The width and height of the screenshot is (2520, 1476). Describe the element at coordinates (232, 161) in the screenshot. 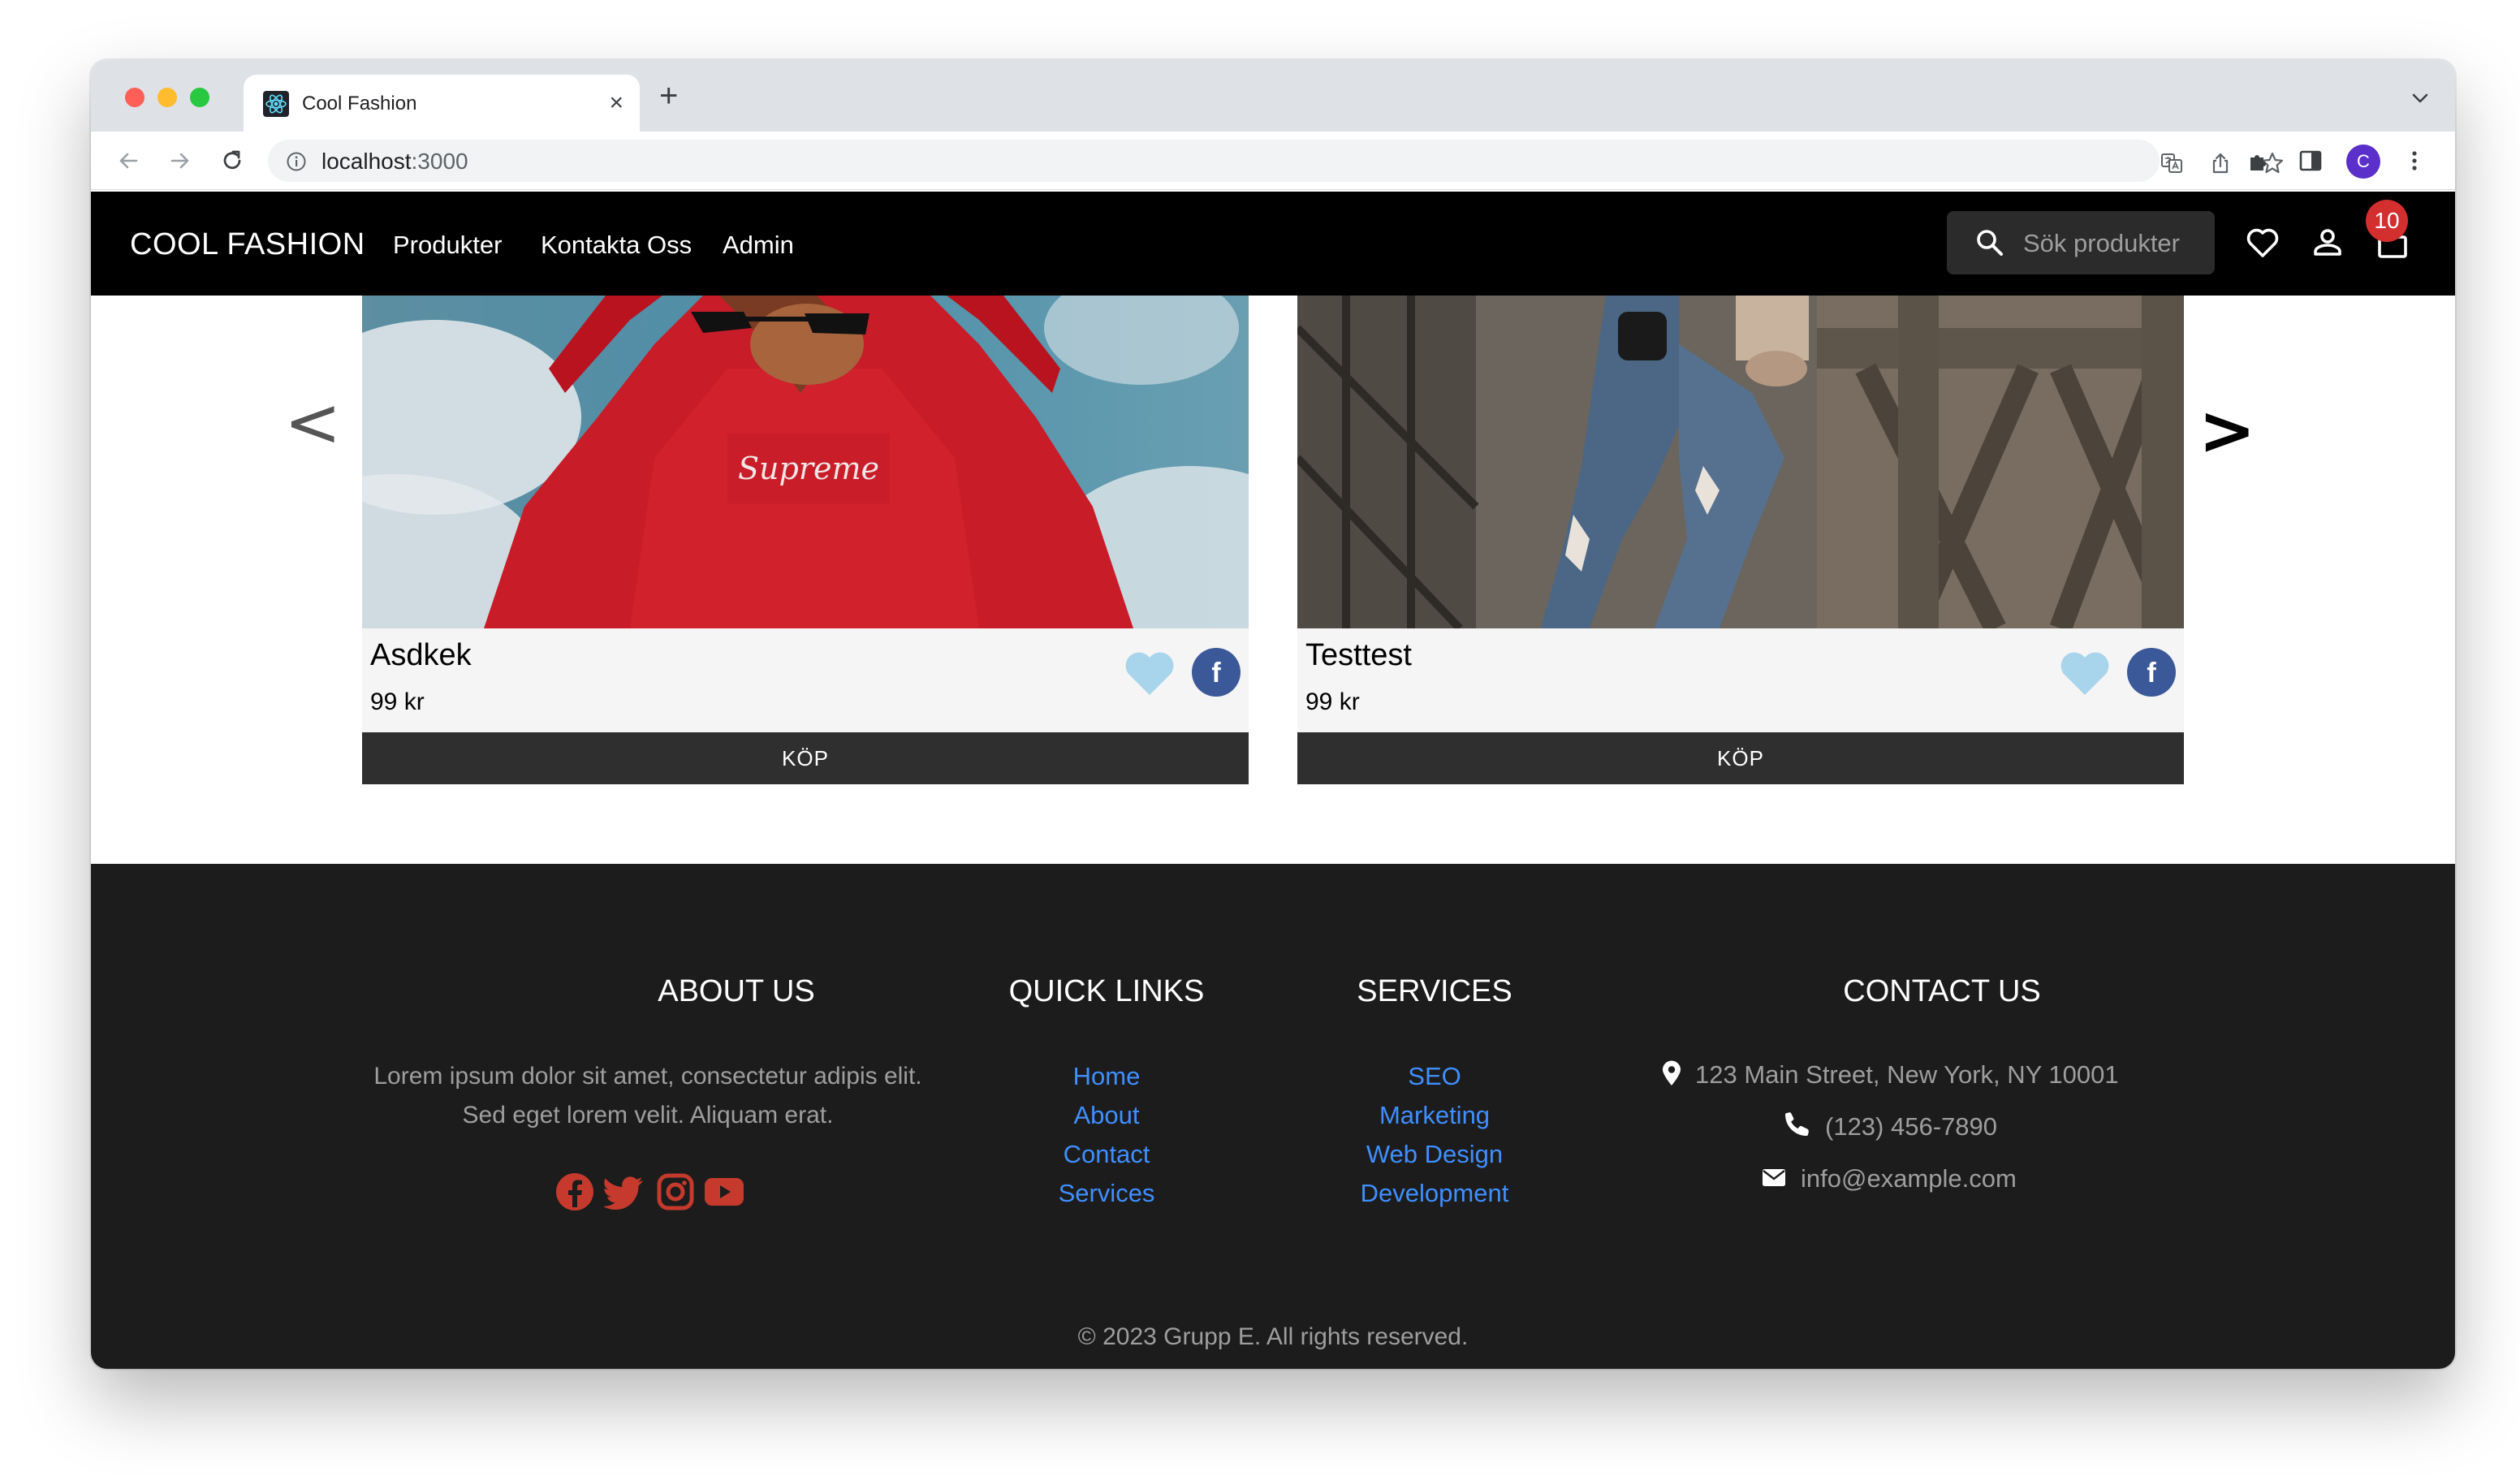

I see `reload-icon` at that location.